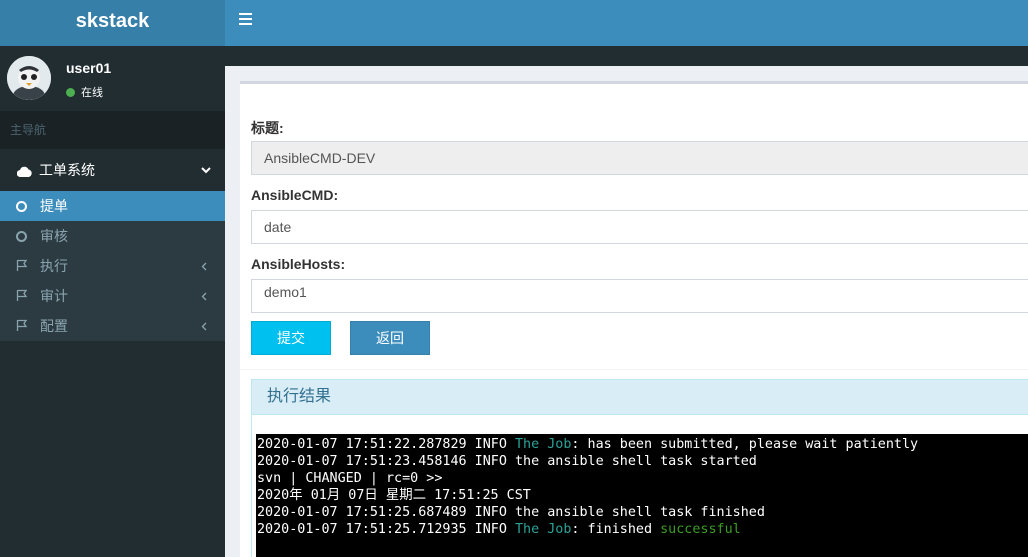 This screenshot has height=557, width=1028. What do you see at coordinates (267, 128) in the screenshot?
I see `title-label: 标题:` at bounding box center [267, 128].